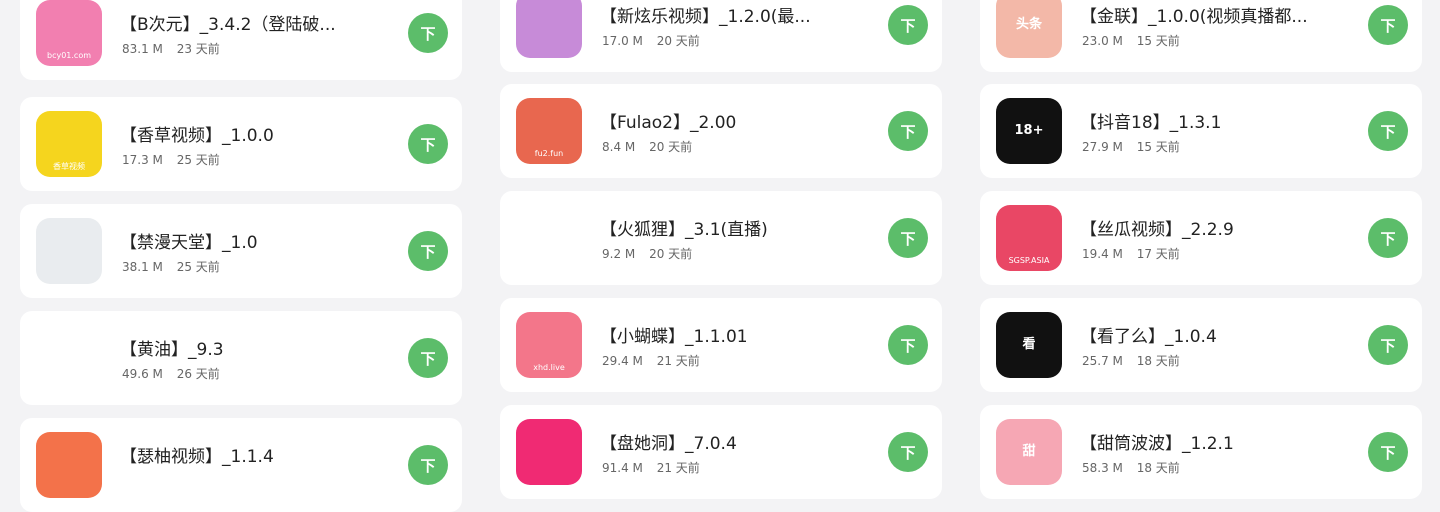 The height and width of the screenshot is (512, 1440). Describe the element at coordinates (1158, 468) in the screenshot. I see `app-updated: 18 天前` at that location.